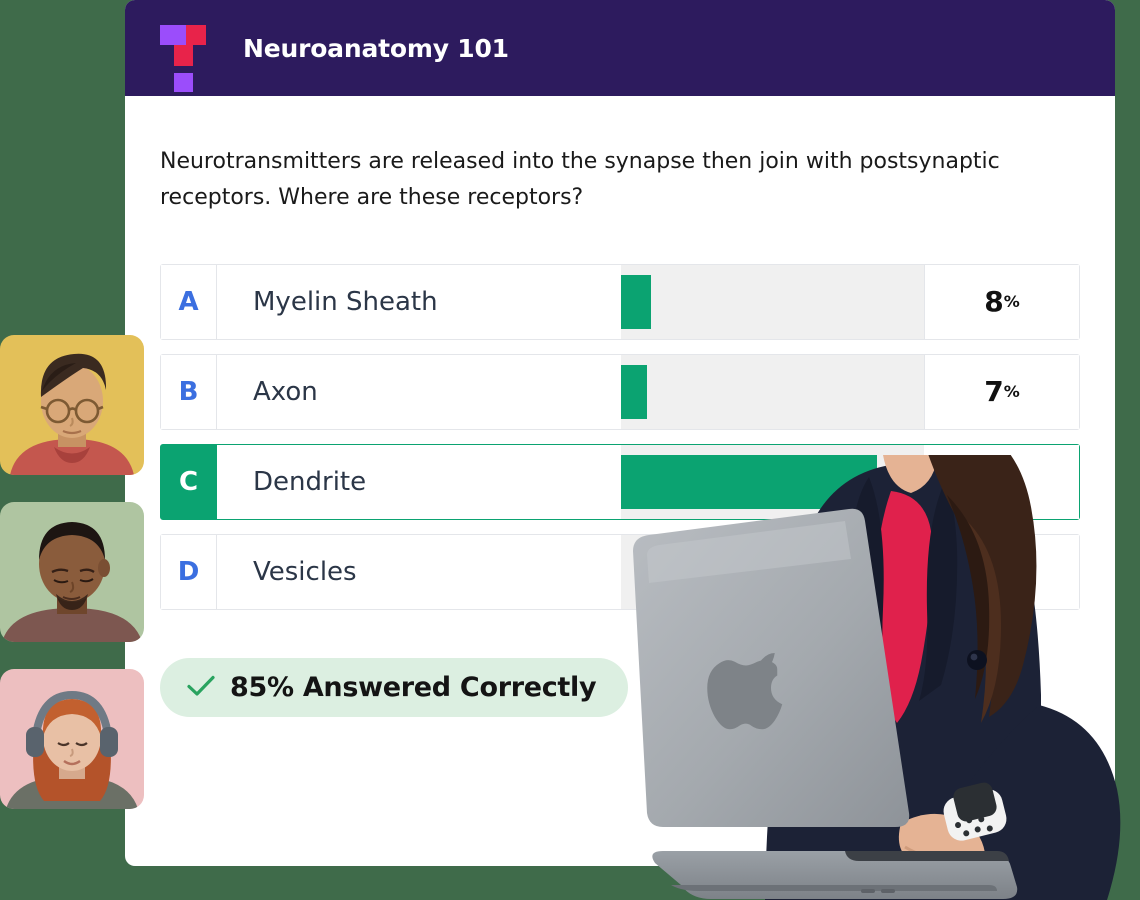 The width and height of the screenshot is (1140, 900). I want to click on answer-row-d: D Vesicles, so click(620, 572).